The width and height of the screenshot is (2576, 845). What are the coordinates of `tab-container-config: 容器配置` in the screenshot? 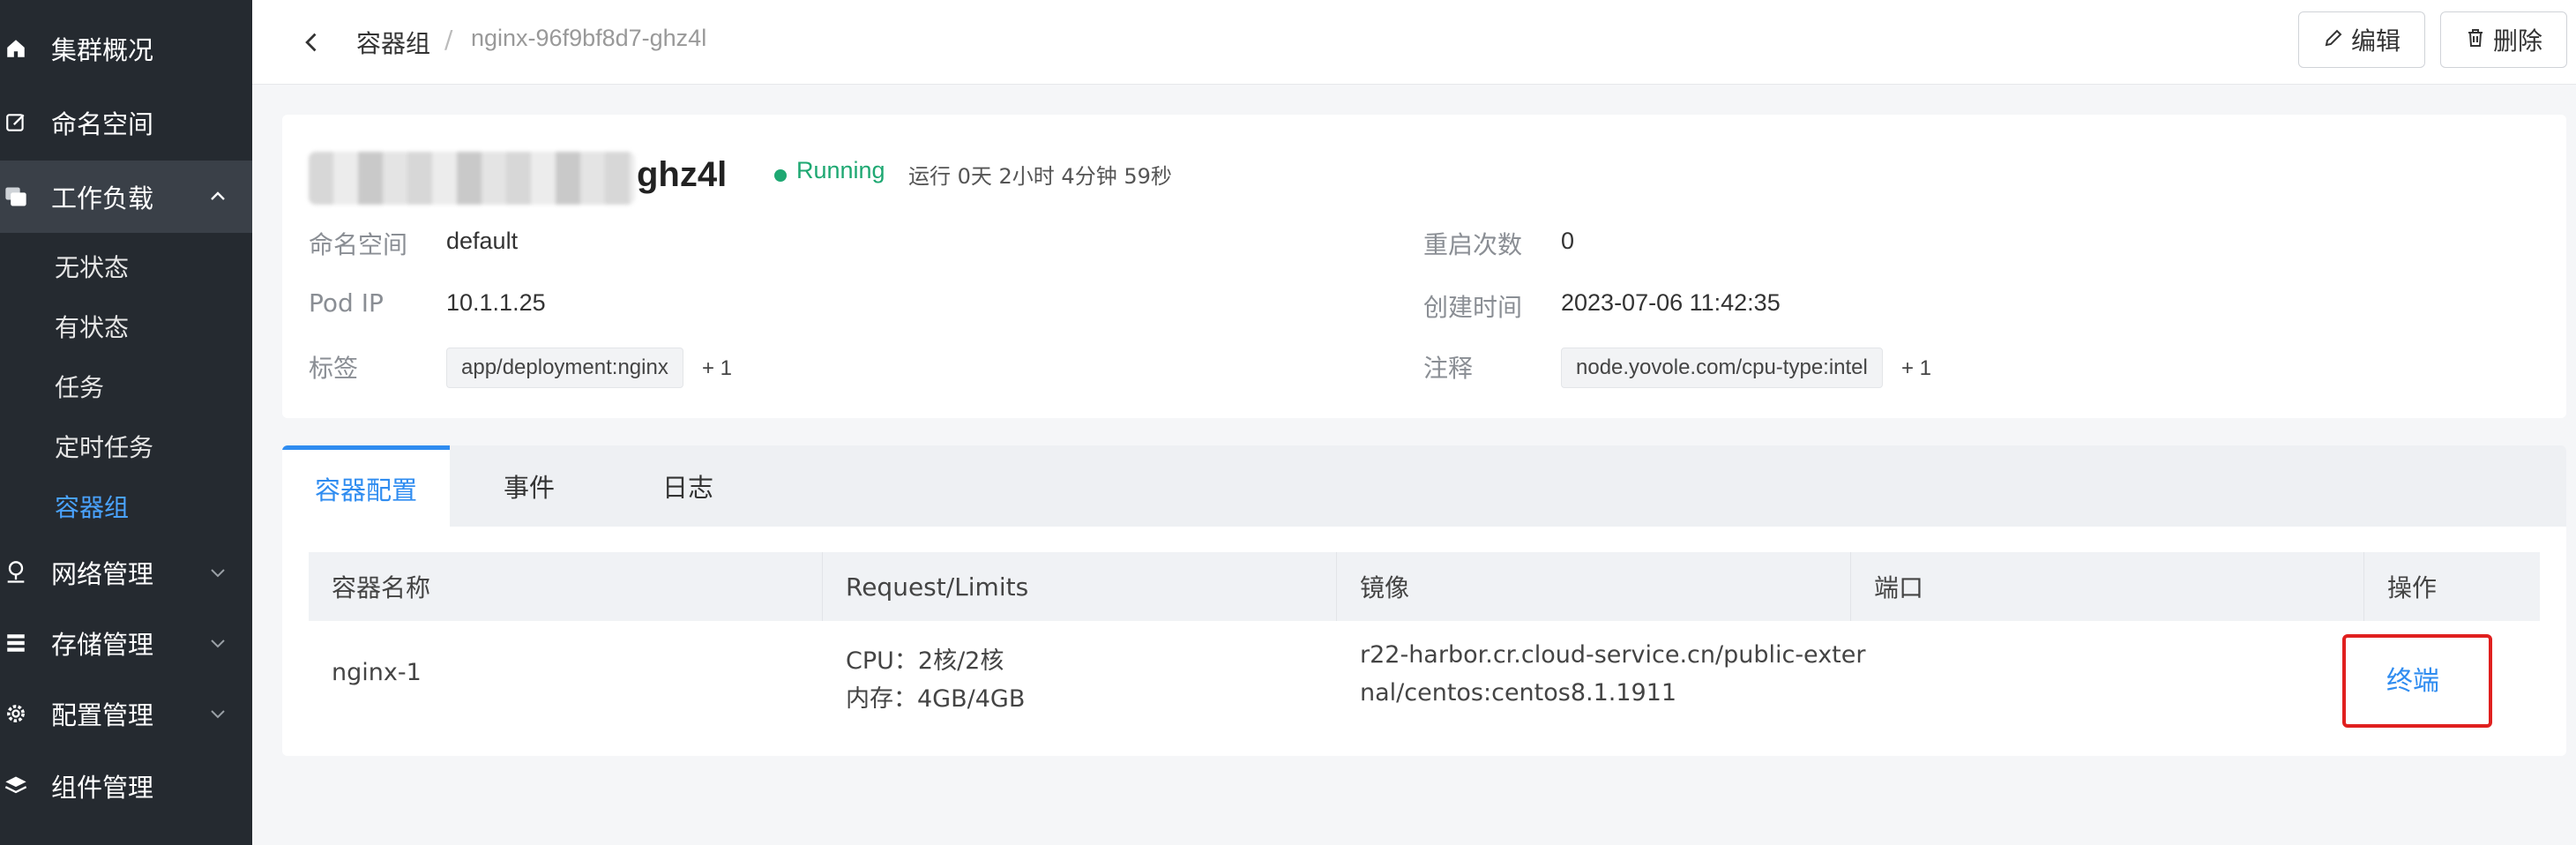 It's located at (366, 486).